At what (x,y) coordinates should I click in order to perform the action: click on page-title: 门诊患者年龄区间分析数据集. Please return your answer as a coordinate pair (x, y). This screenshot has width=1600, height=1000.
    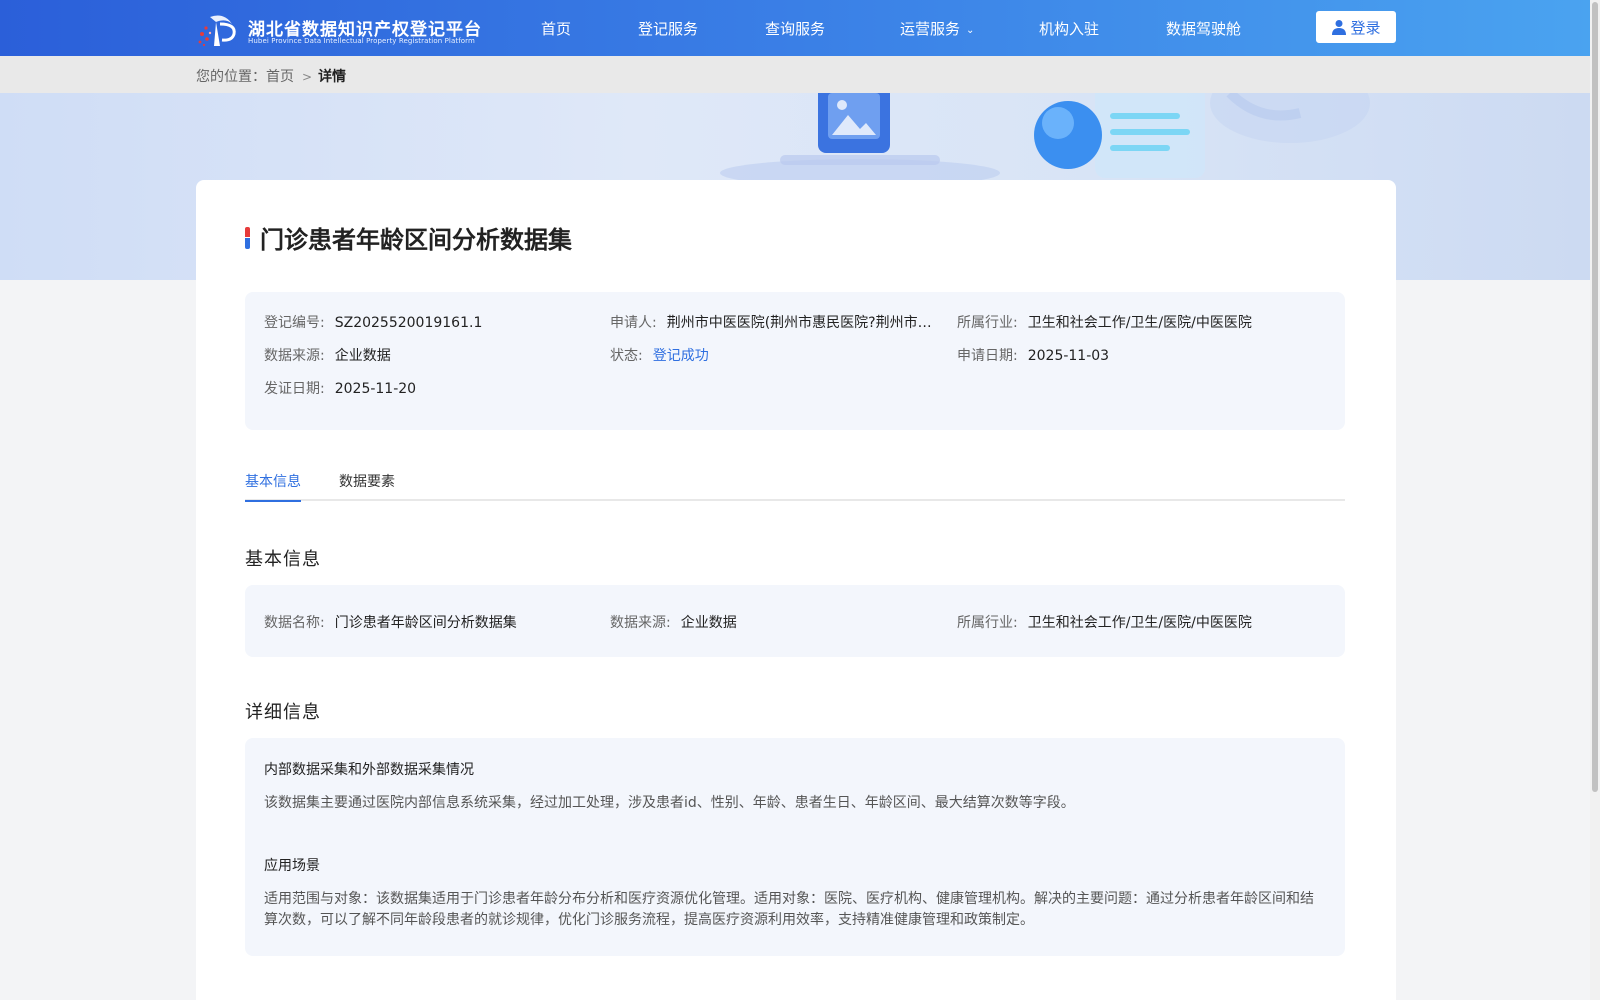
    Looking at the image, I should click on (416, 240).